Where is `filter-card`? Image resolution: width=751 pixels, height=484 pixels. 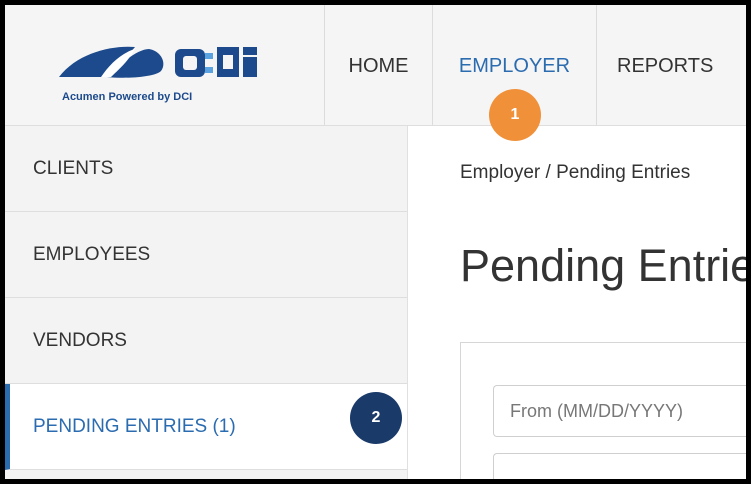
filter-card is located at coordinates (603, 410).